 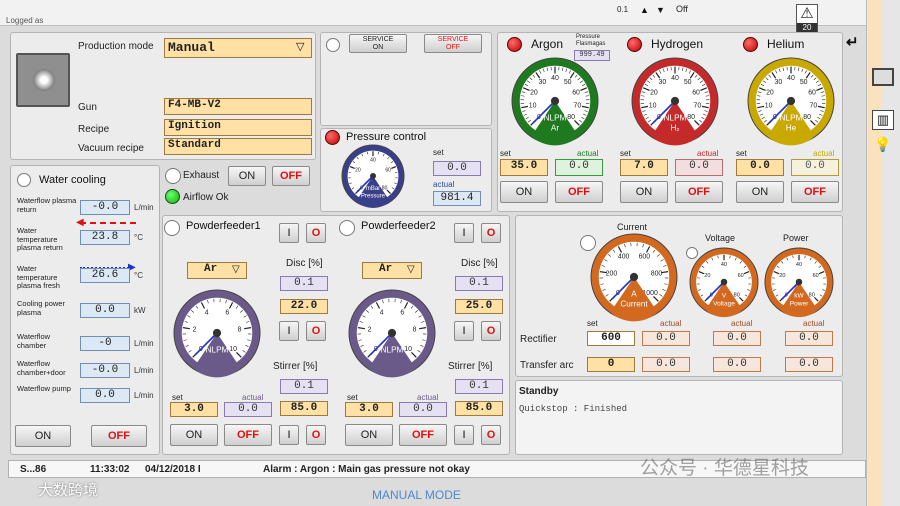 What do you see at coordinates (591, 40) in the screenshot?
I see `flasmagas-label: Pressure Flasmagas` at bounding box center [591, 40].